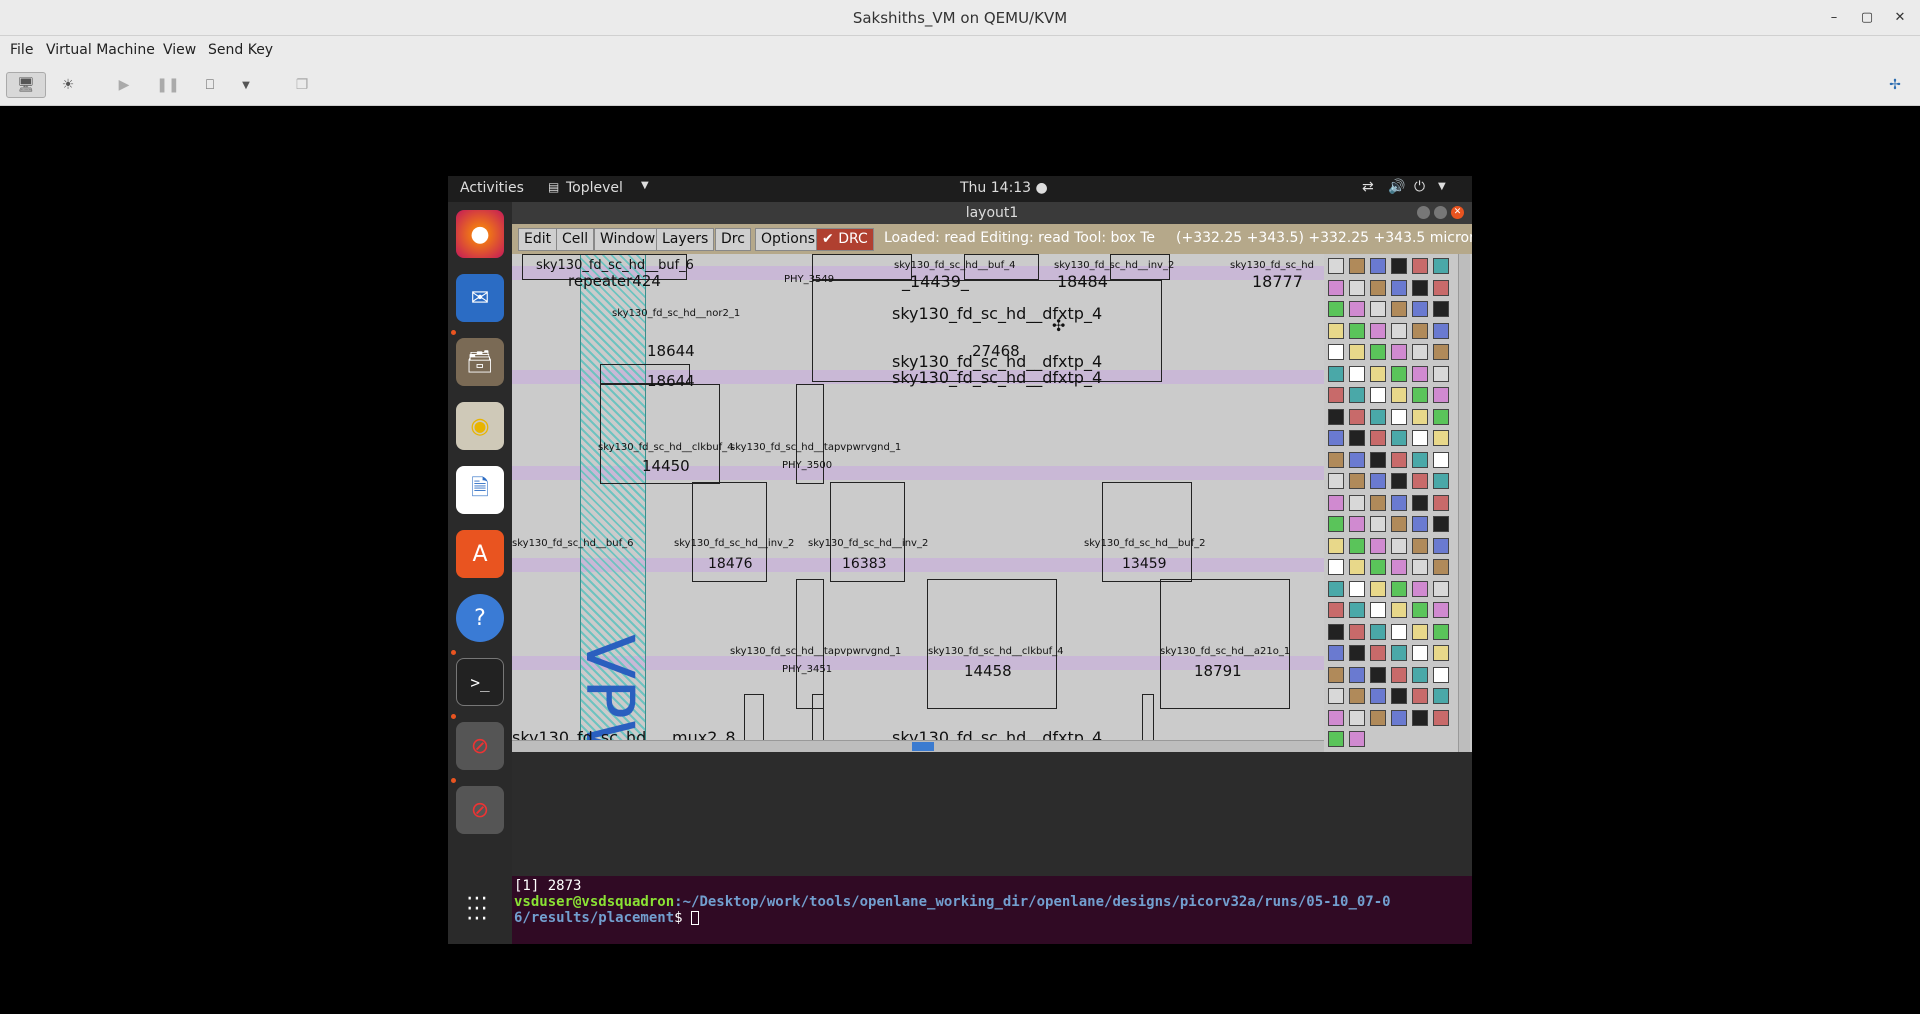 The width and height of the screenshot is (1920, 1014). What do you see at coordinates (480, 682) in the screenshot?
I see `terminal-icon: >_` at bounding box center [480, 682].